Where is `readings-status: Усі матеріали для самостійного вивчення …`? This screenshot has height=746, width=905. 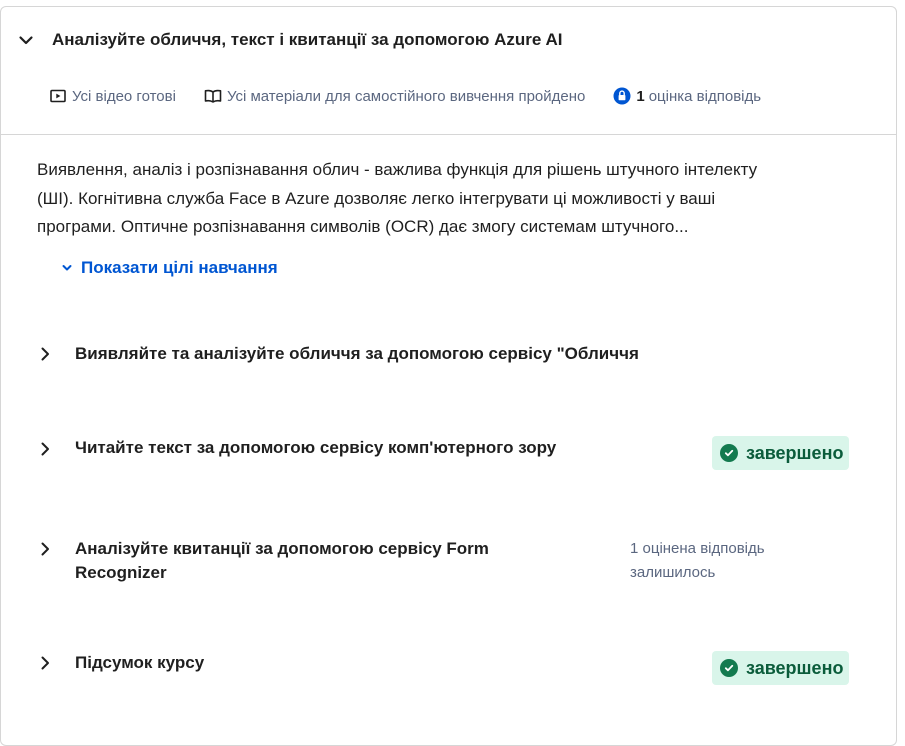 readings-status: Усі матеріали для самостійного вивчення … is located at coordinates (394, 96).